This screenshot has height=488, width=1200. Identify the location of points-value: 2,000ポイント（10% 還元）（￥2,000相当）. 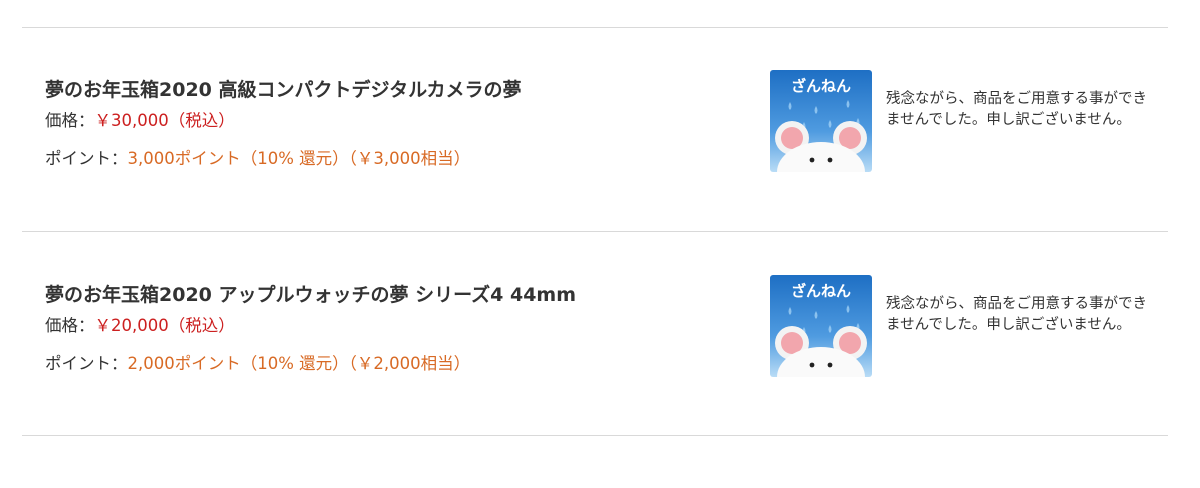
(299, 363).